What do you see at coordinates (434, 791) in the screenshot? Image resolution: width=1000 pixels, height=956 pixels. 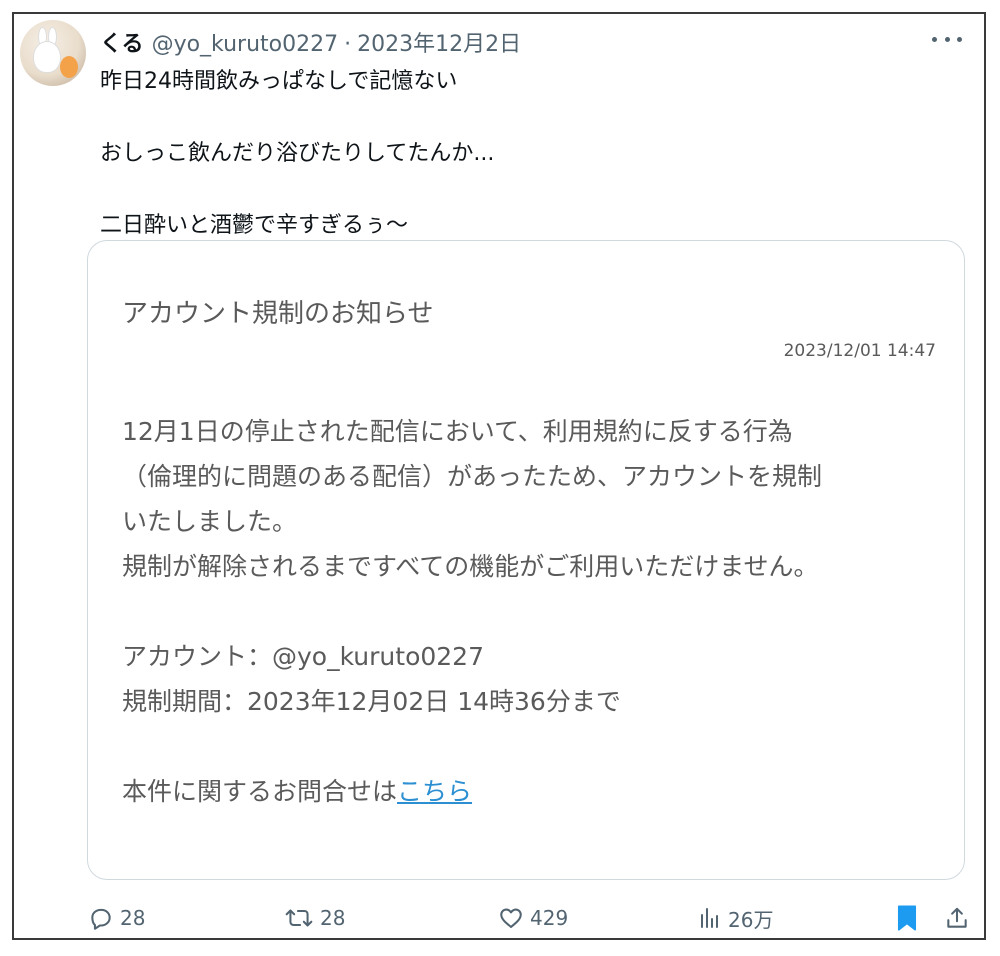 I see `inquiry-link: こちら` at bounding box center [434, 791].